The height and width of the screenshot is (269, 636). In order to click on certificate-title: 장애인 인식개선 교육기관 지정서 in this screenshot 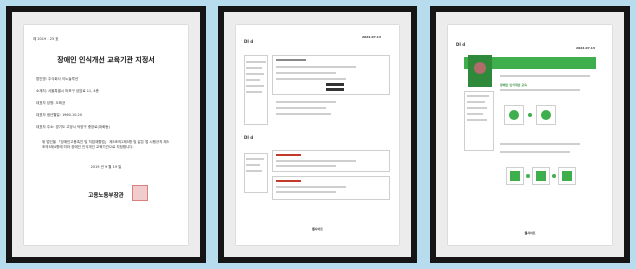, I will do `click(106, 60)`.